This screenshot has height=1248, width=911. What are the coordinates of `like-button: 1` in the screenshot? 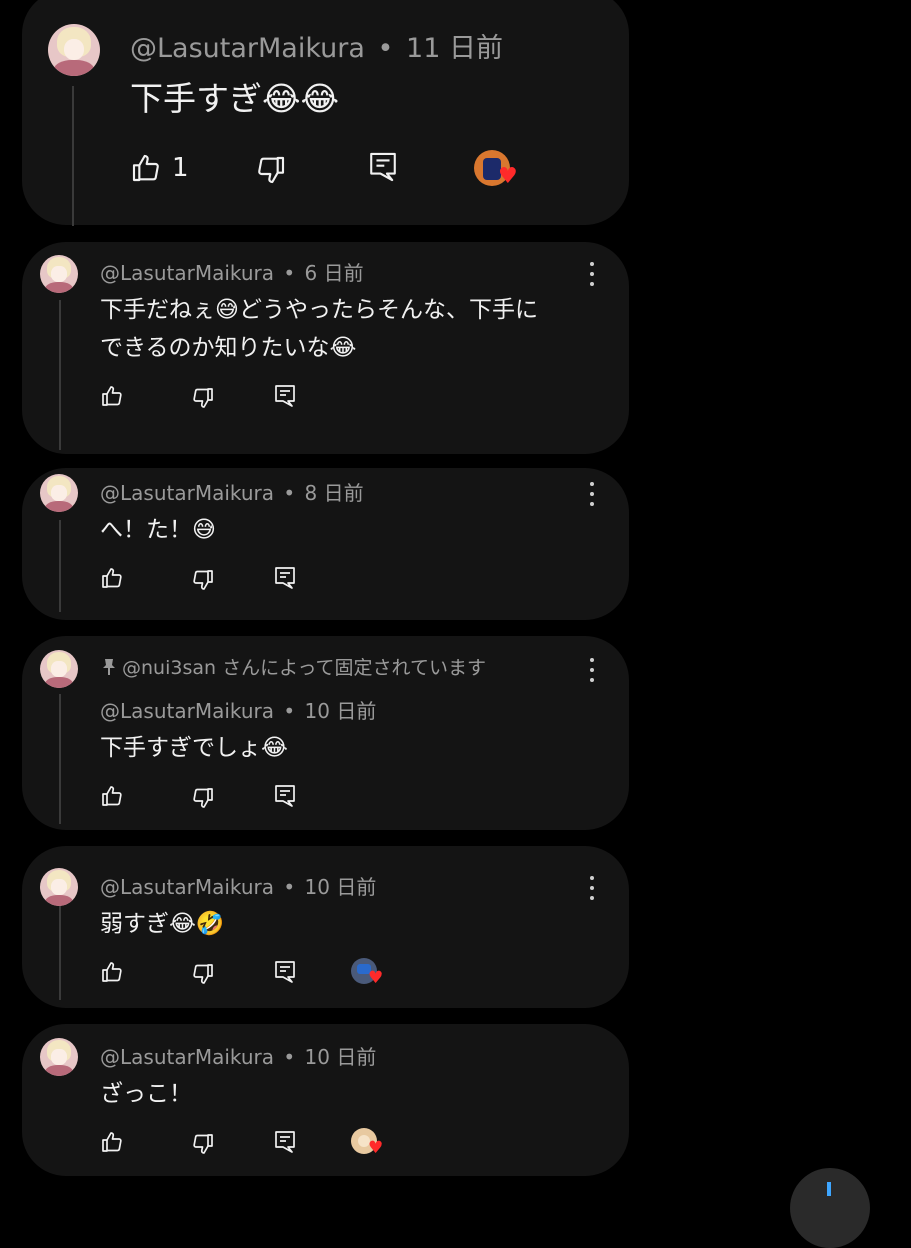 It's located at (159, 168).